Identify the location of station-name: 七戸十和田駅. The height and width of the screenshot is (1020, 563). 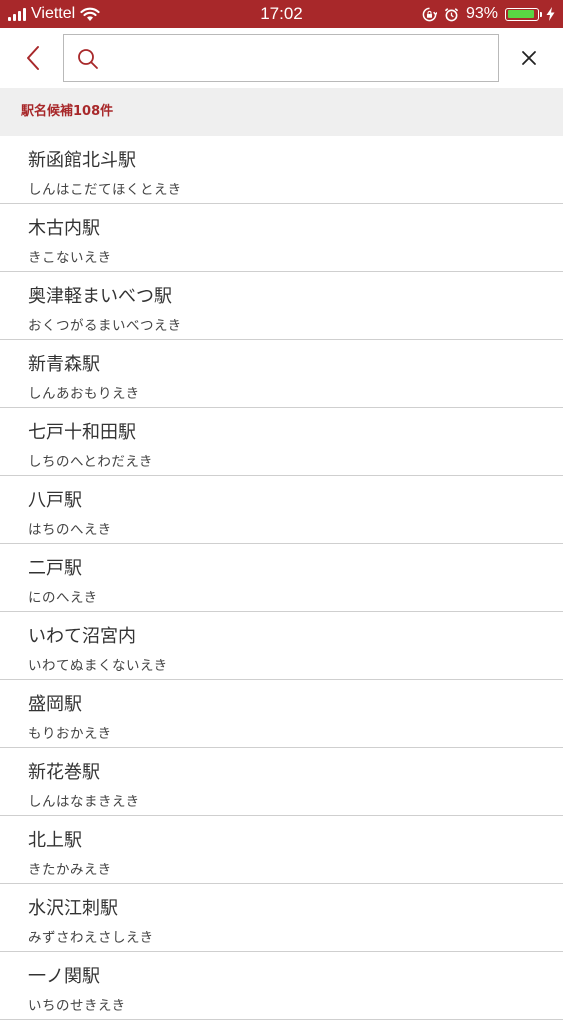
(82, 432).